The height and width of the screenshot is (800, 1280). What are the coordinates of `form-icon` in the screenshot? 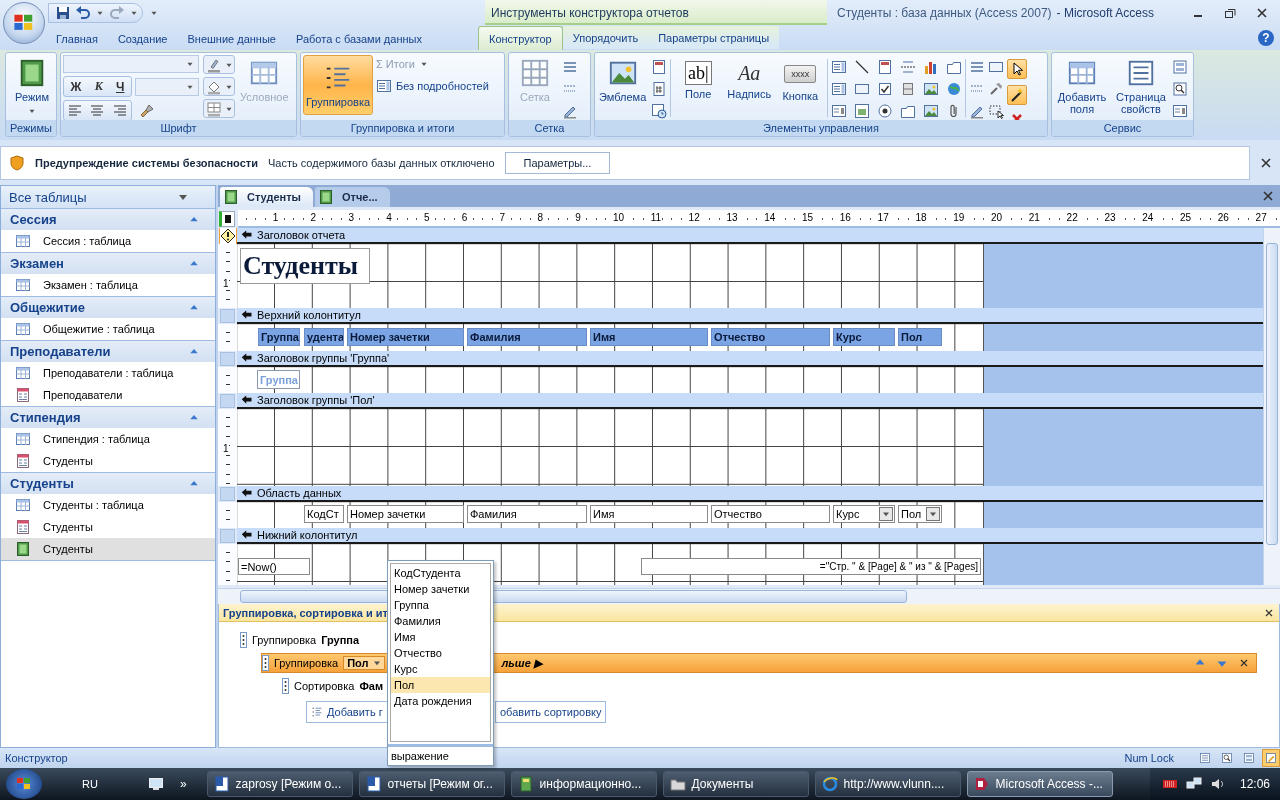 It's located at (1180, 111).